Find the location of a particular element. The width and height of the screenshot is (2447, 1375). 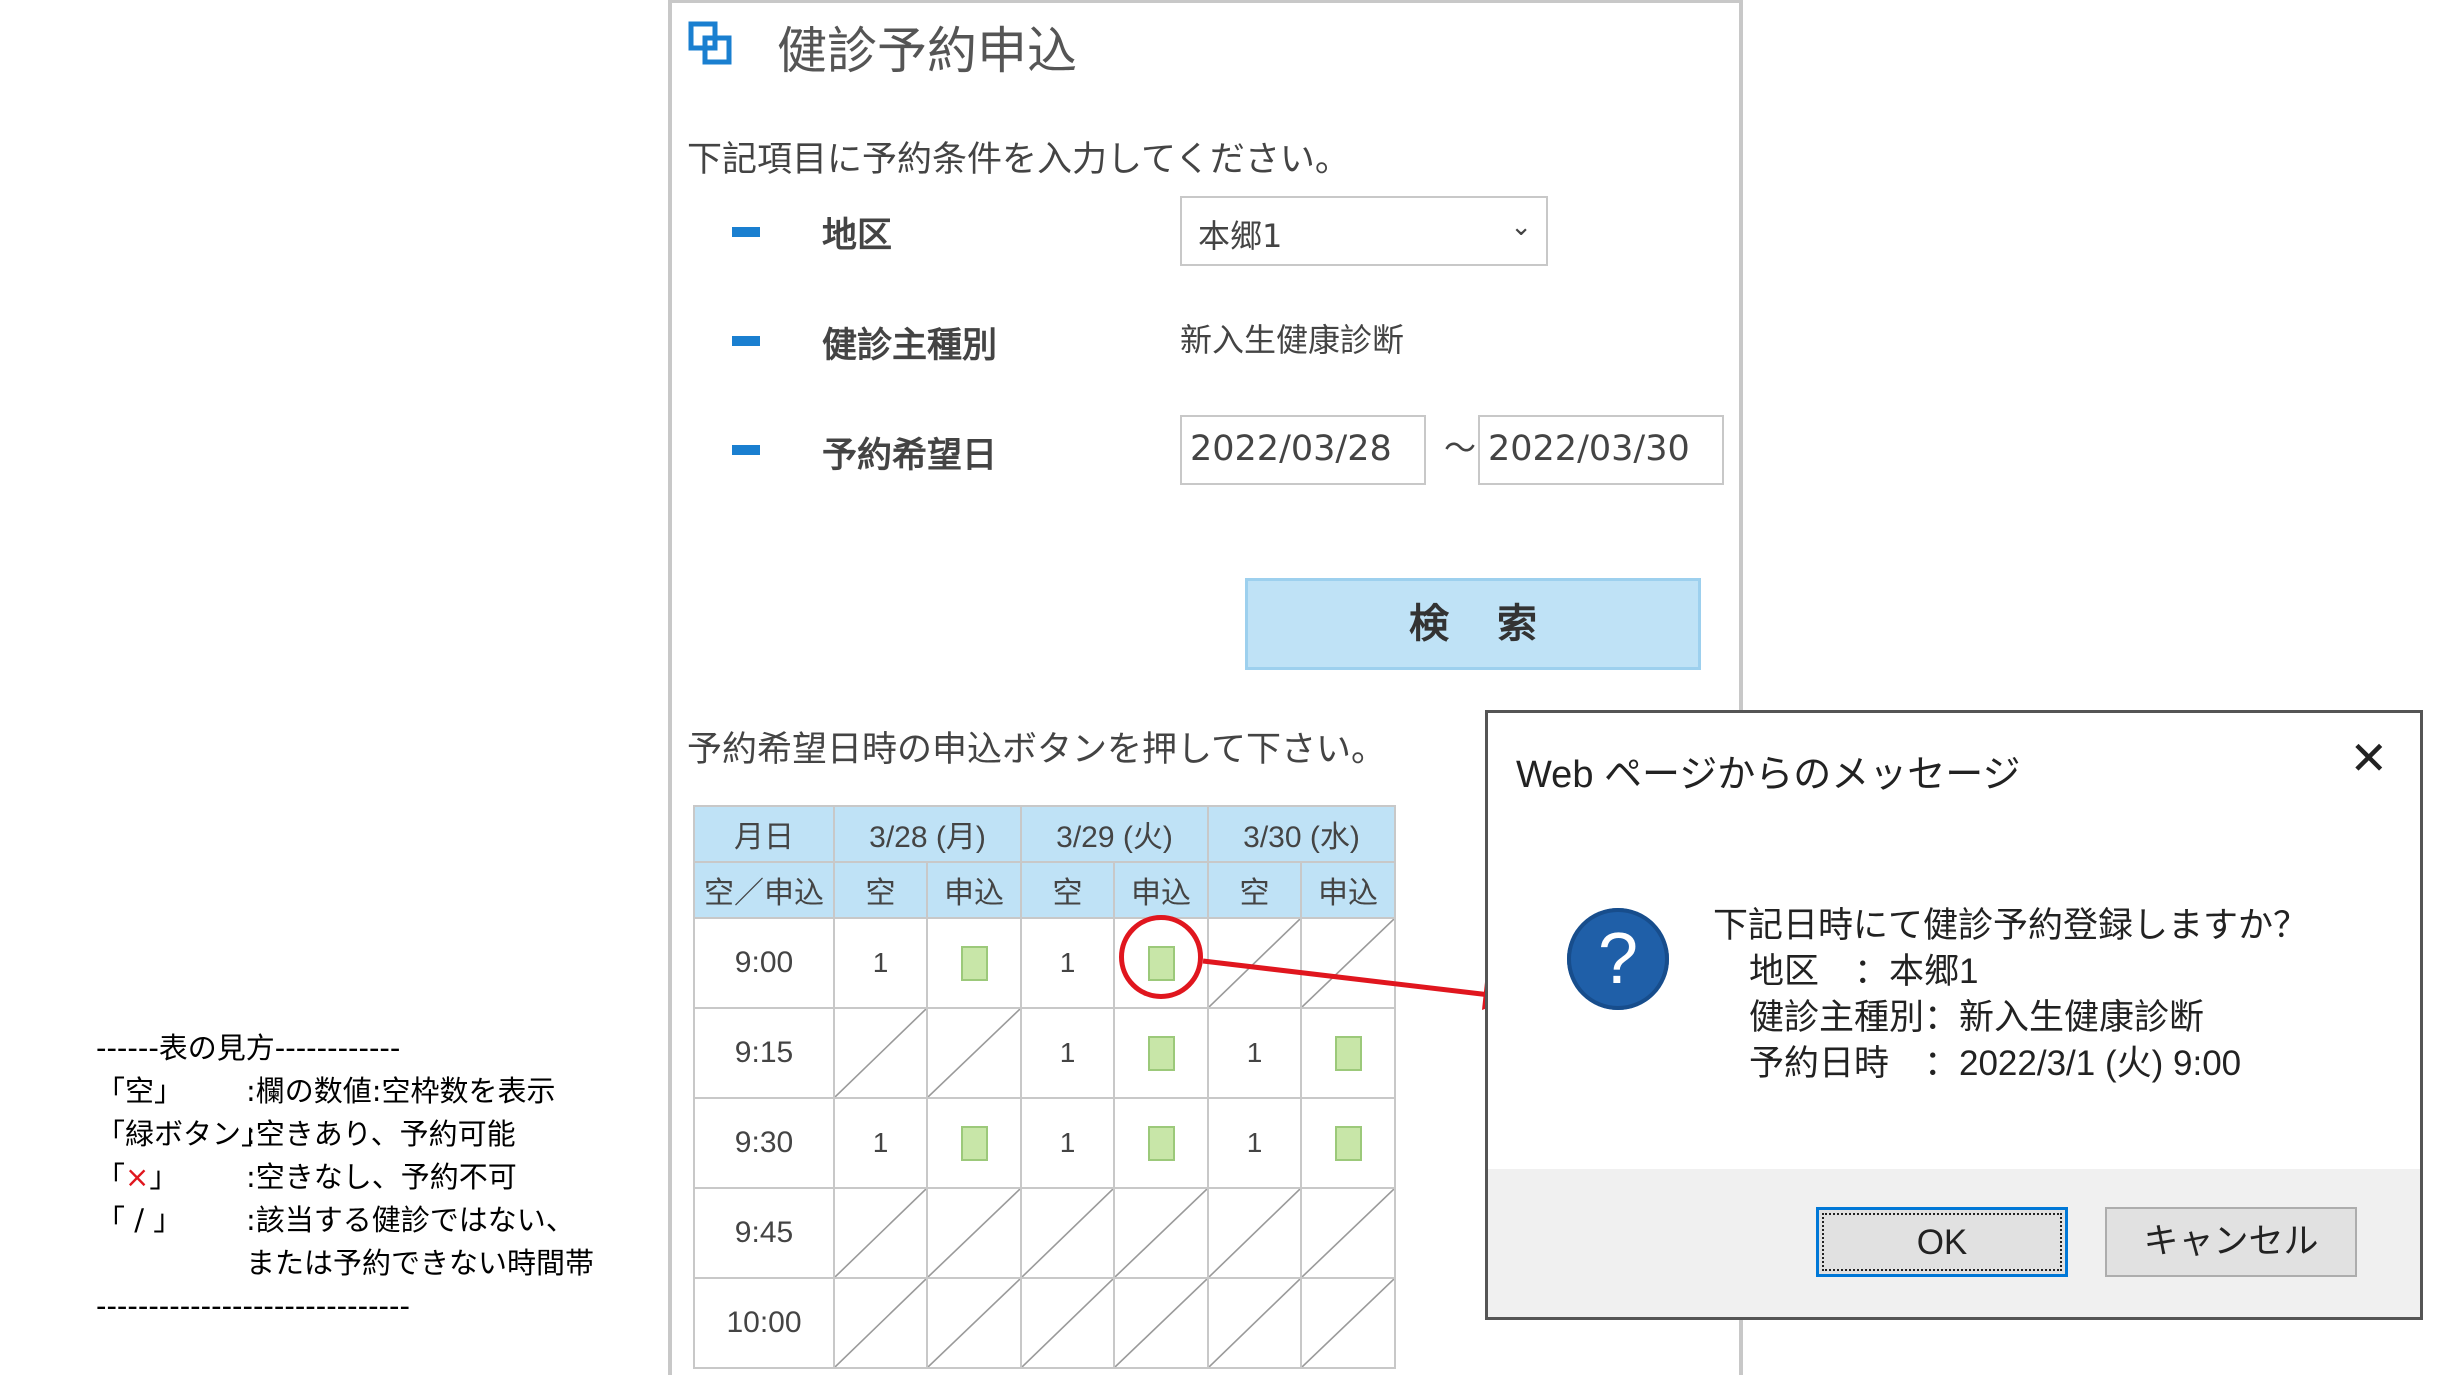

intro-text: 下記項目に予約条件を入力してください。 is located at coordinates (1018, 160).